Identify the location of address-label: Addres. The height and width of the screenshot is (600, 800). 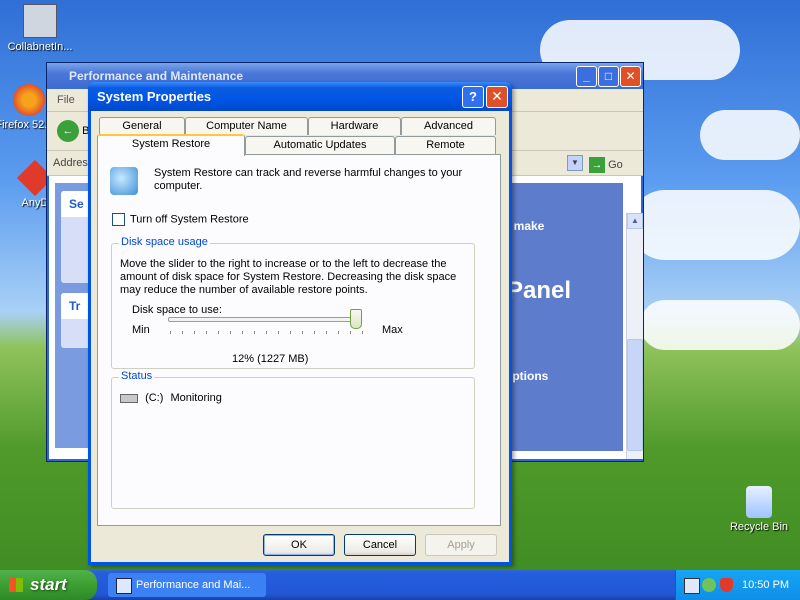
(70, 163).